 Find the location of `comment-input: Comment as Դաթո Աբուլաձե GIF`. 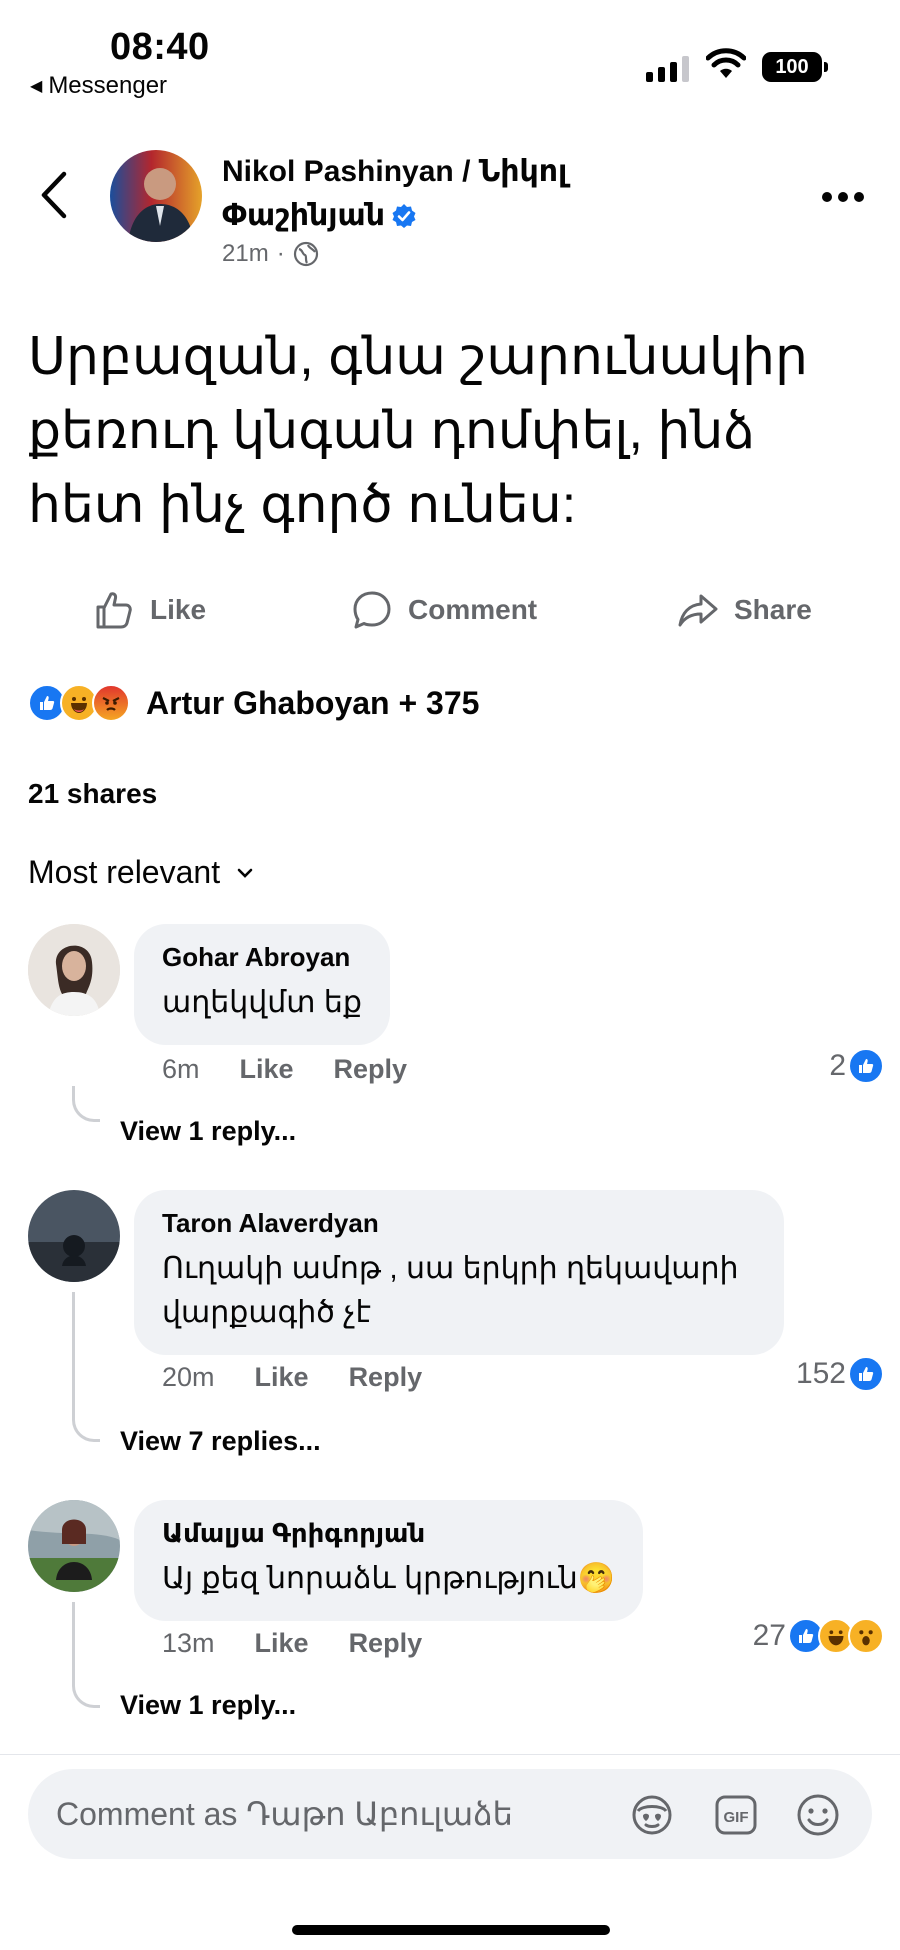

comment-input: Comment as Դաթո Աբուլաձե GIF is located at coordinates (450, 1814).